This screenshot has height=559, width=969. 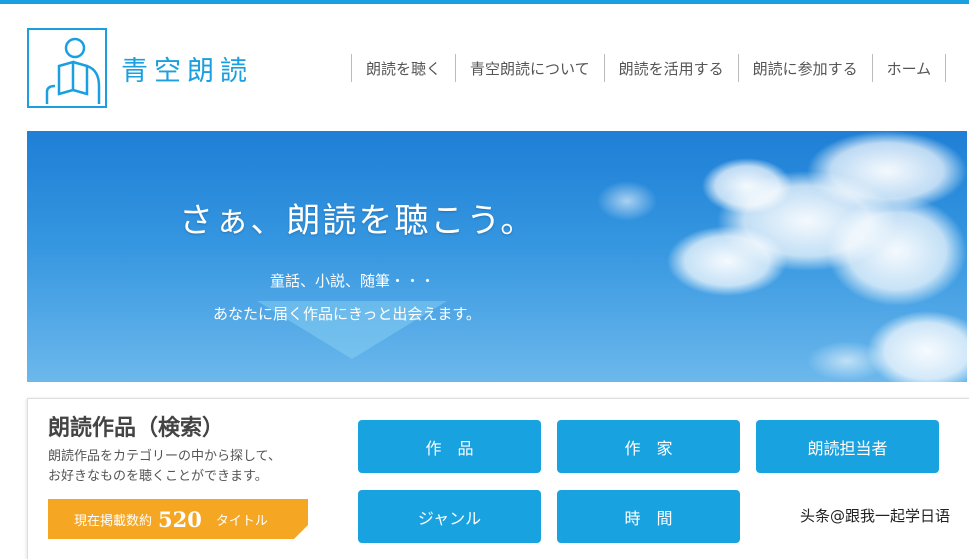 What do you see at coordinates (648, 516) in the screenshot?
I see `duration-button: 時 間` at bounding box center [648, 516].